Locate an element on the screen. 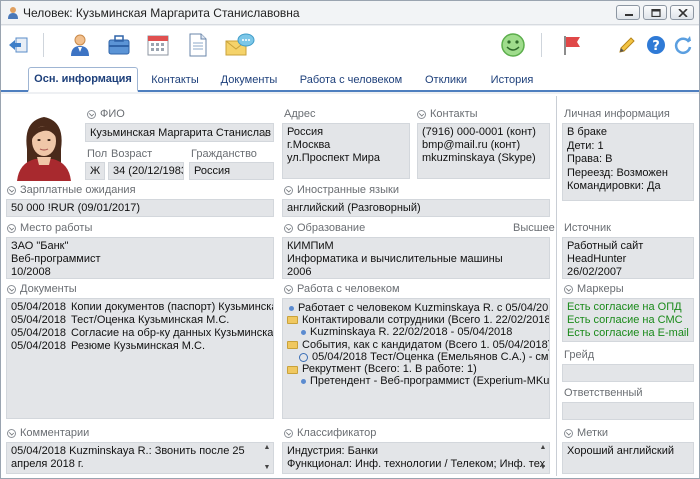 This screenshot has height=479, width=700. fio-label-group: ФИО is located at coordinates (106, 114).